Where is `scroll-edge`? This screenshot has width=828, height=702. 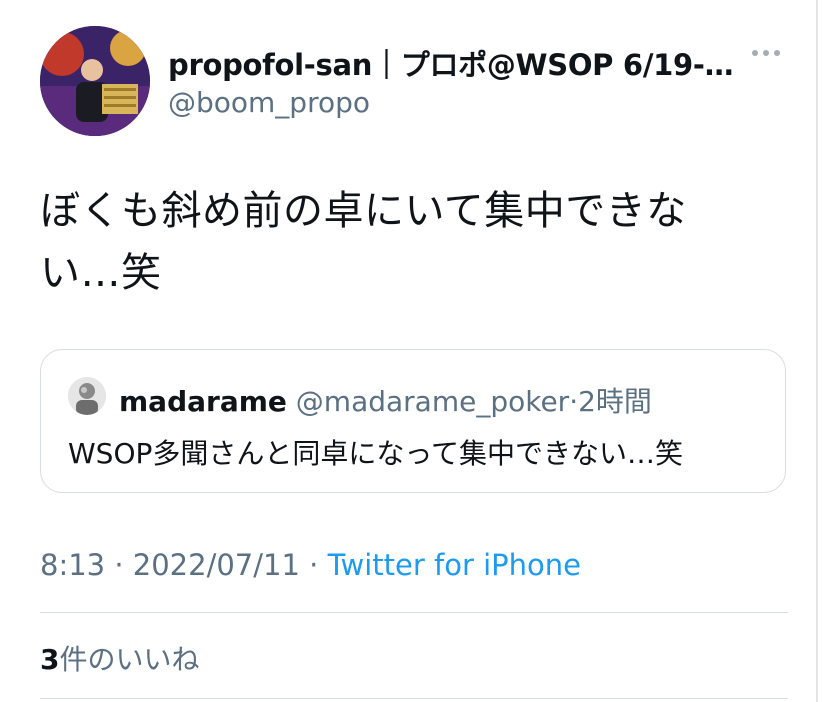
scroll-edge is located at coordinates (817, 351).